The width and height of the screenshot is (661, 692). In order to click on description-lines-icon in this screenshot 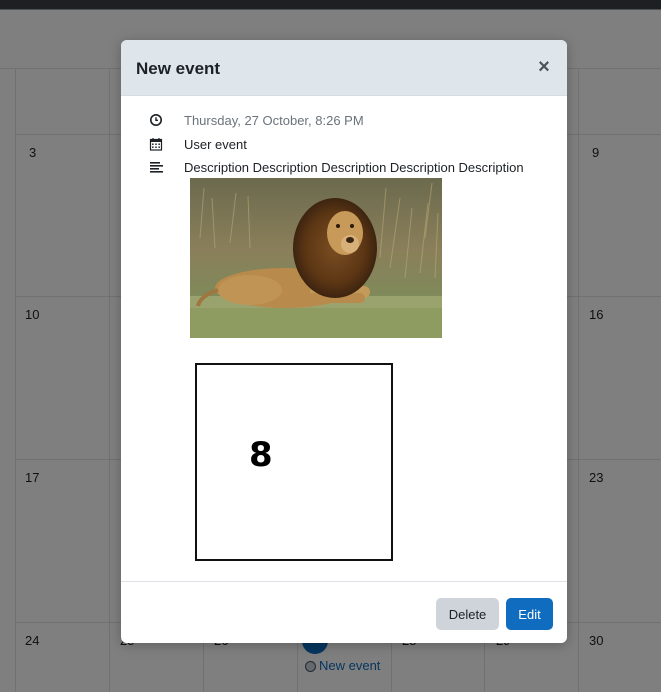, I will do `click(156, 167)`.